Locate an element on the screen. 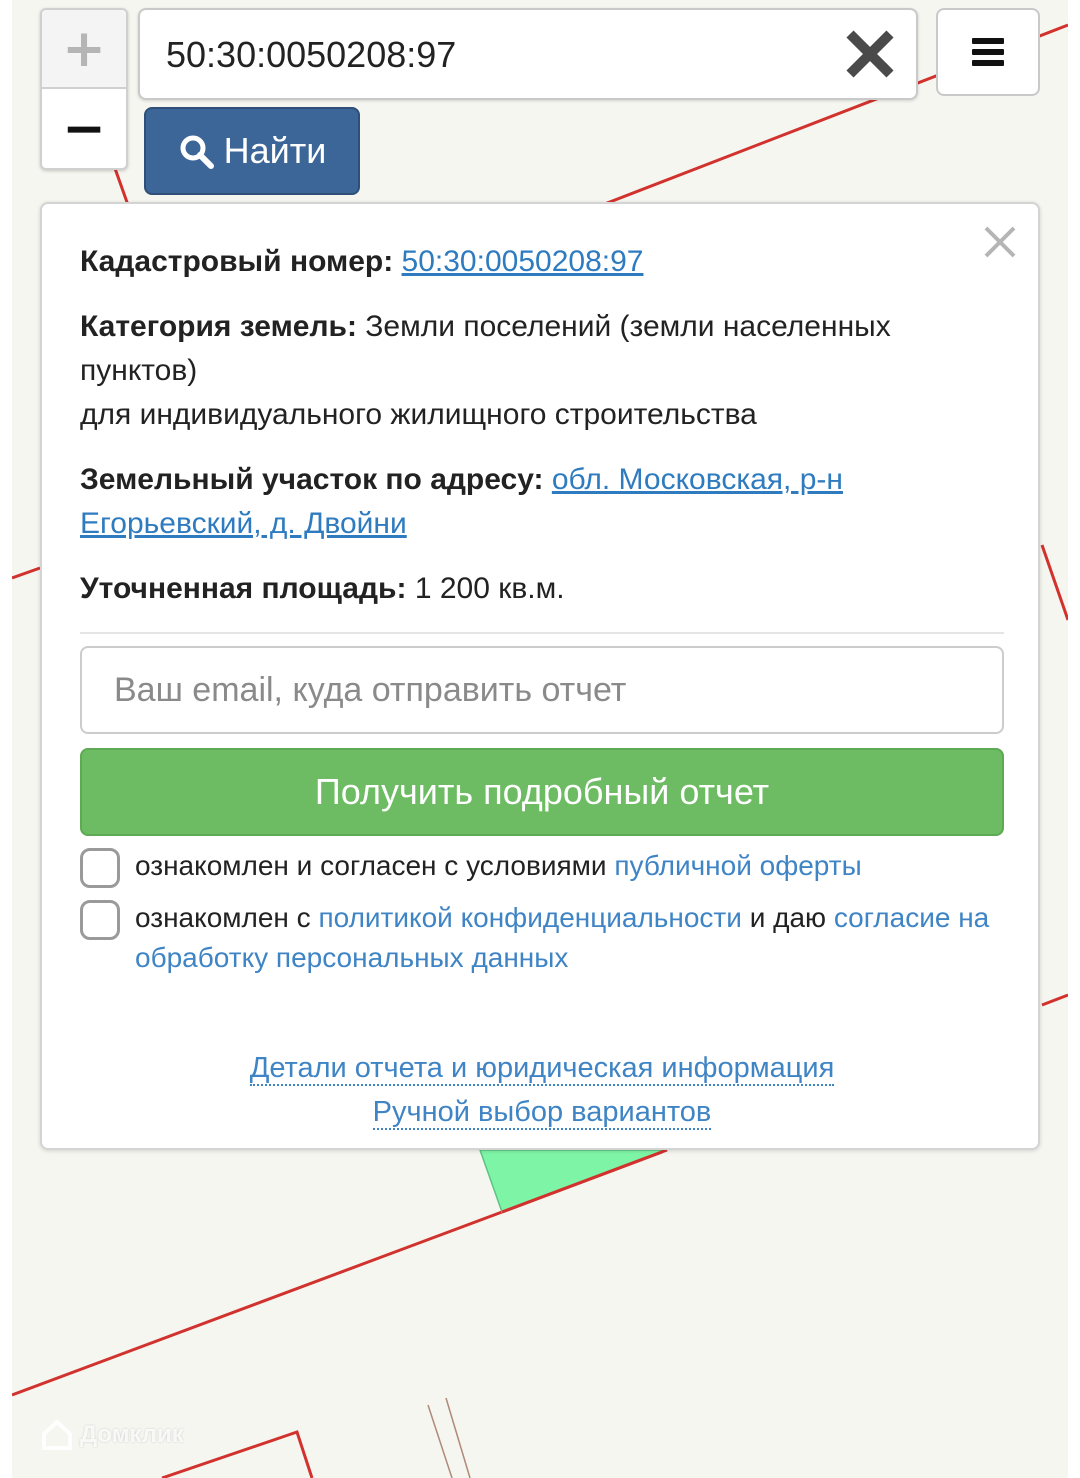  area-value: 1 200 кв.м. is located at coordinates (489, 588).